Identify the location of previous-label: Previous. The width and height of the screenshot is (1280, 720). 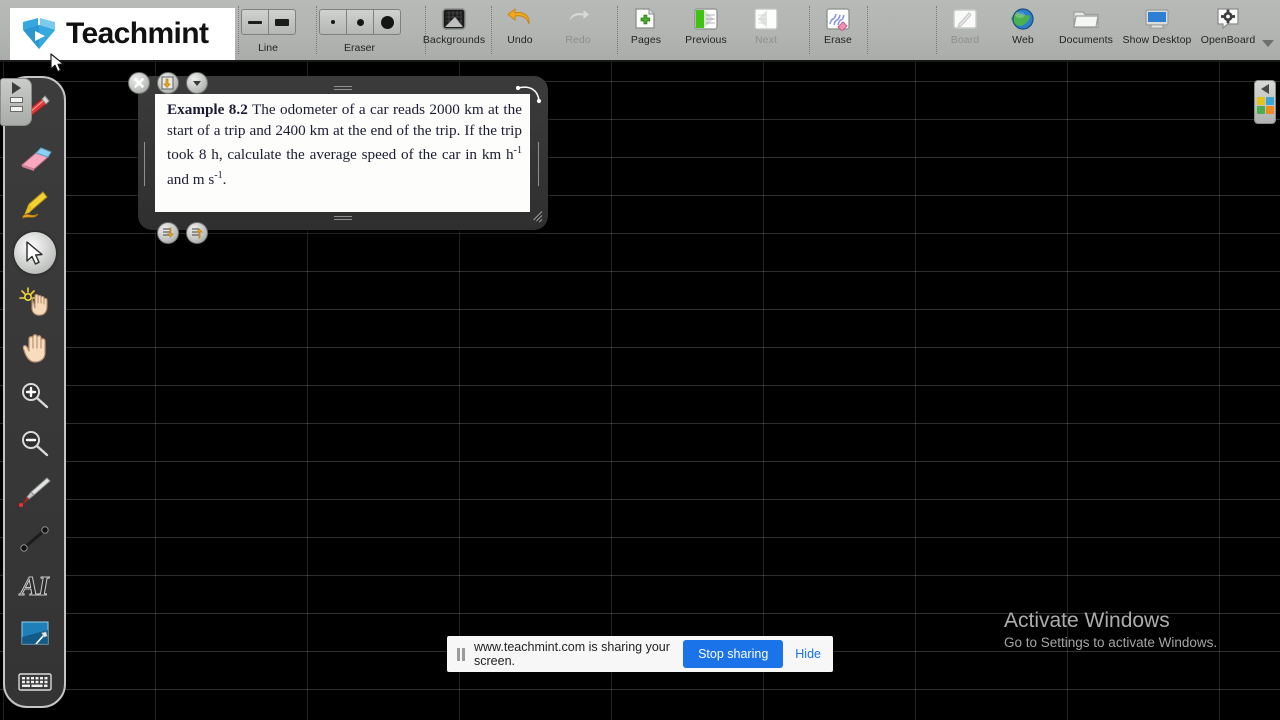
(706, 40).